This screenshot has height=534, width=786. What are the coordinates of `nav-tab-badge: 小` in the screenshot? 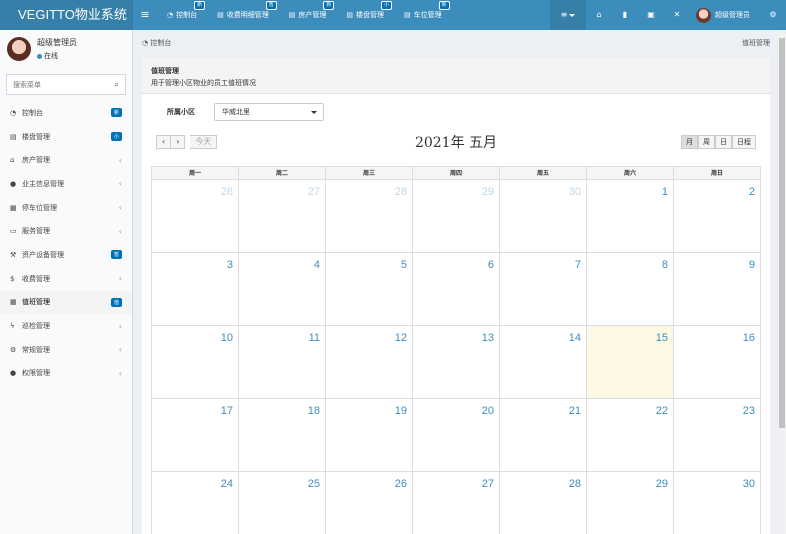 It's located at (386, 5).